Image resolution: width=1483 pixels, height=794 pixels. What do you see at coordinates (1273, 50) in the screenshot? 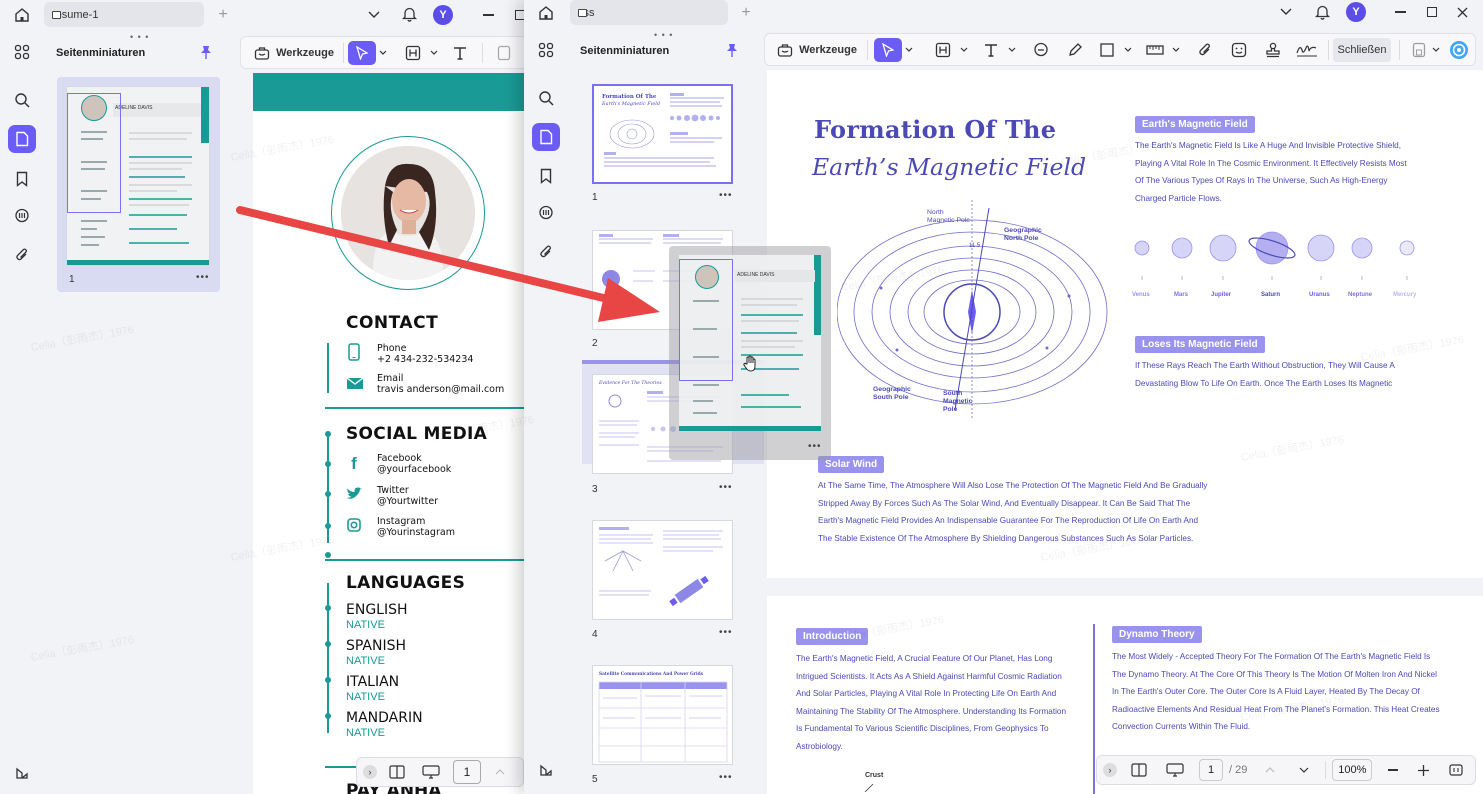
I see `stamp-tool-button` at bounding box center [1273, 50].